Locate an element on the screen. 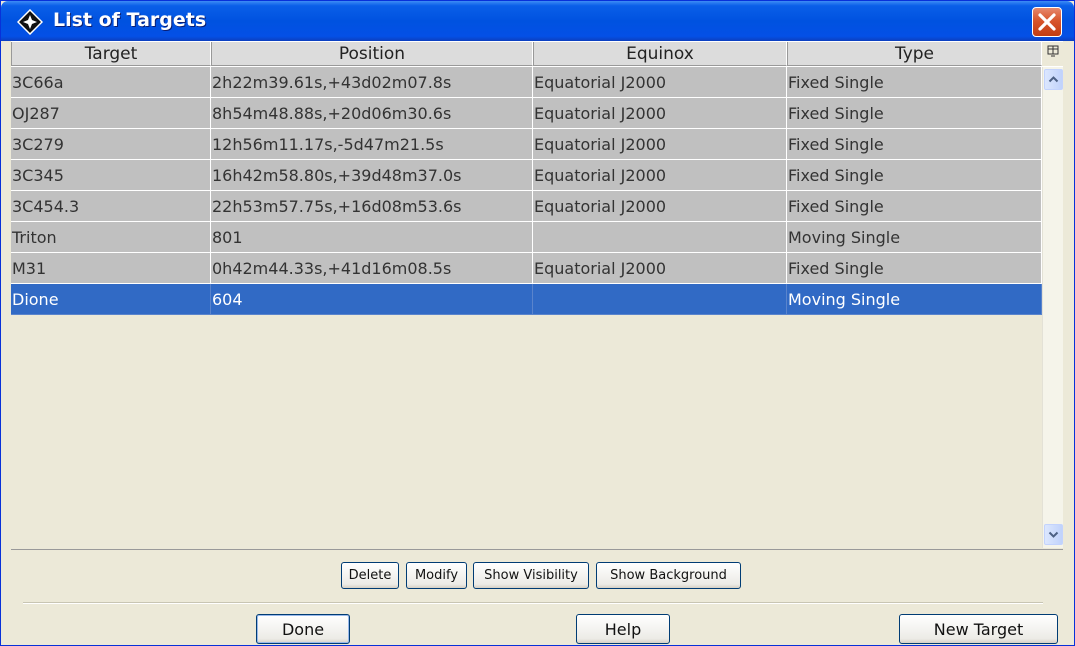 Image resolution: width=1075 pixels, height=646 pixels. cell-target: 3C345 is located at coordinates (111, 175).